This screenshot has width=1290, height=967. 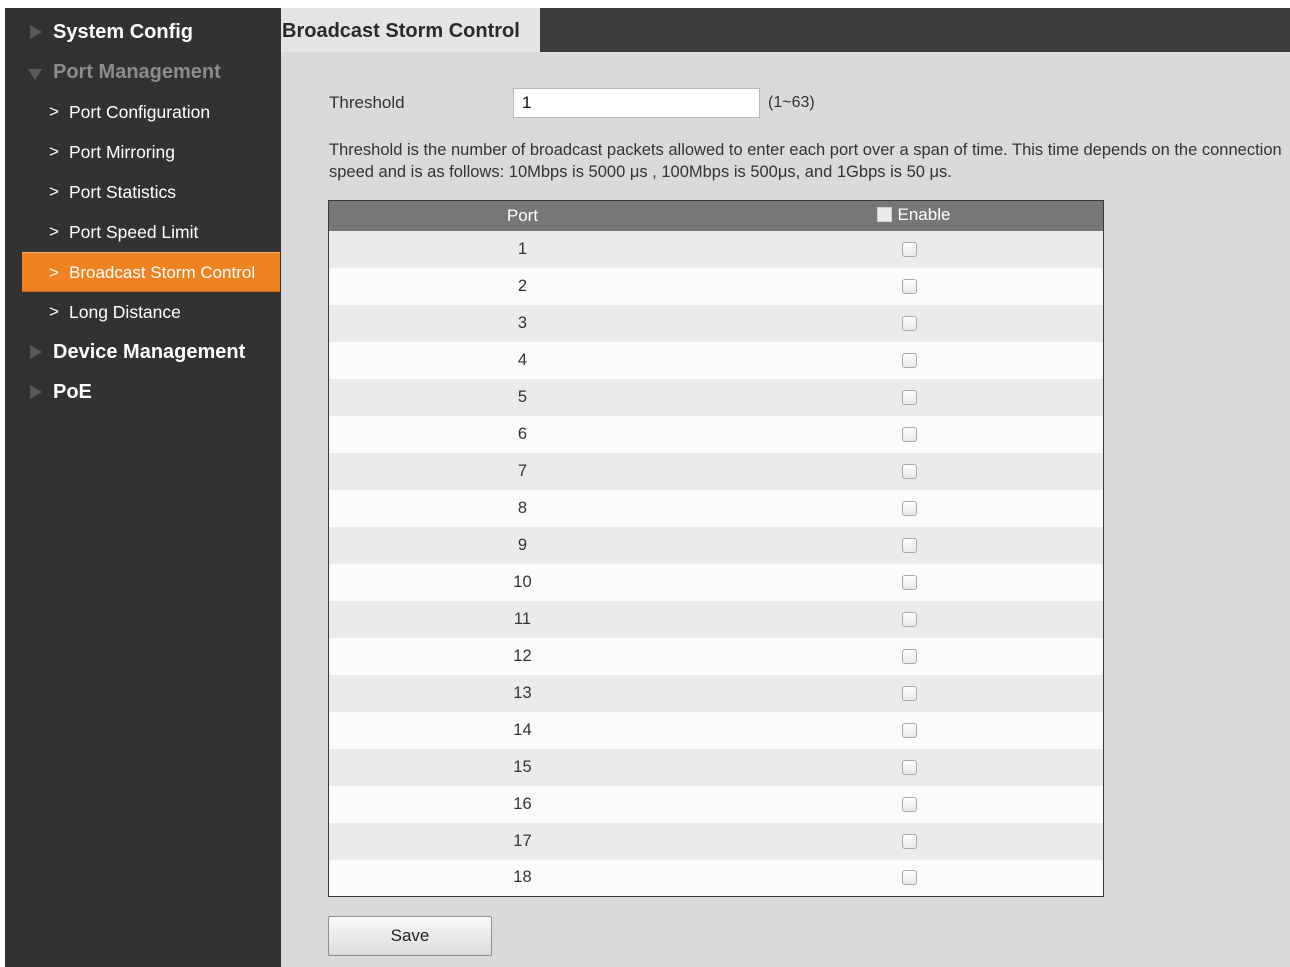 I want to click on threshold-label: Threshold, so click(x=367, y=102).